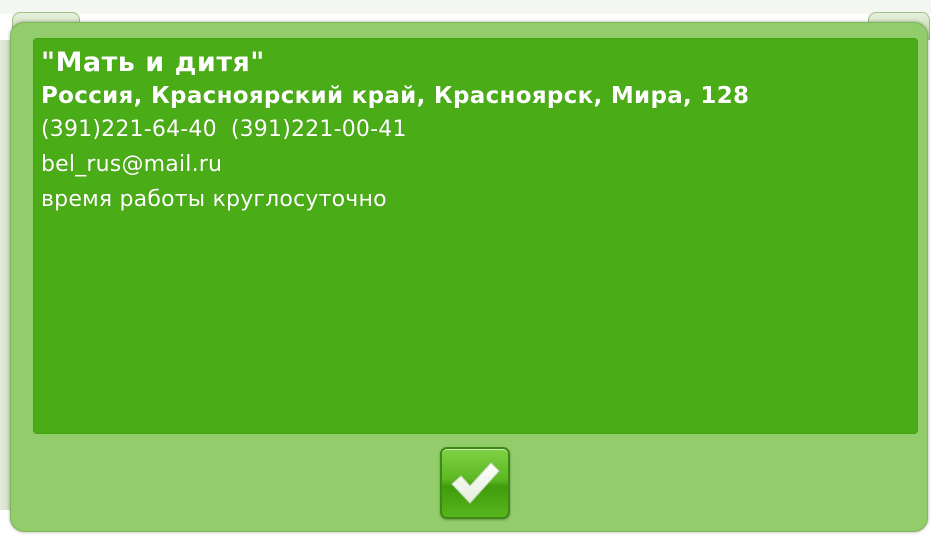 This screenshot has height=536, width=931. Describe the element at coordinates (214, 199) in the screenshot. I see `poi-hours: время работы круглосуточно` at that location.